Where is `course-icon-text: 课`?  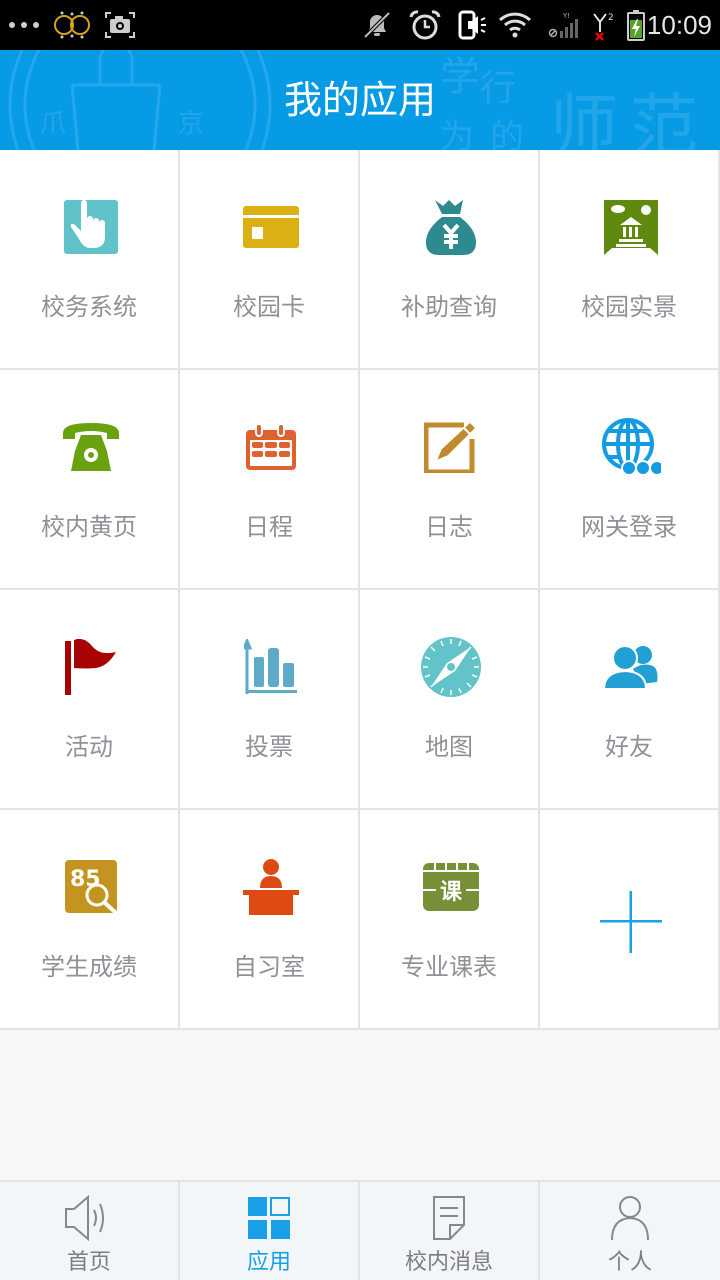
course-icon-text: 课 is located at coordinates (451, 892).